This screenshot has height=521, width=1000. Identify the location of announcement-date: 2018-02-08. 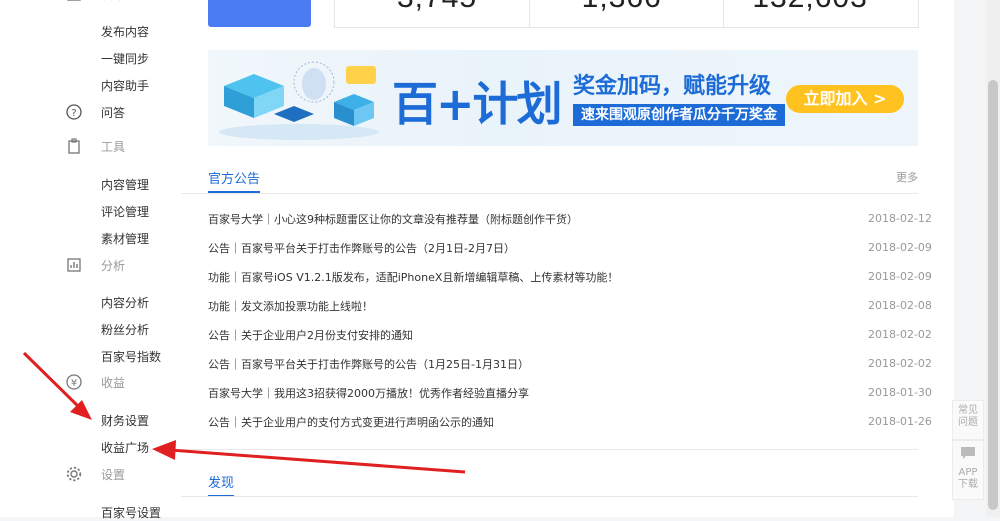
(900, 305).